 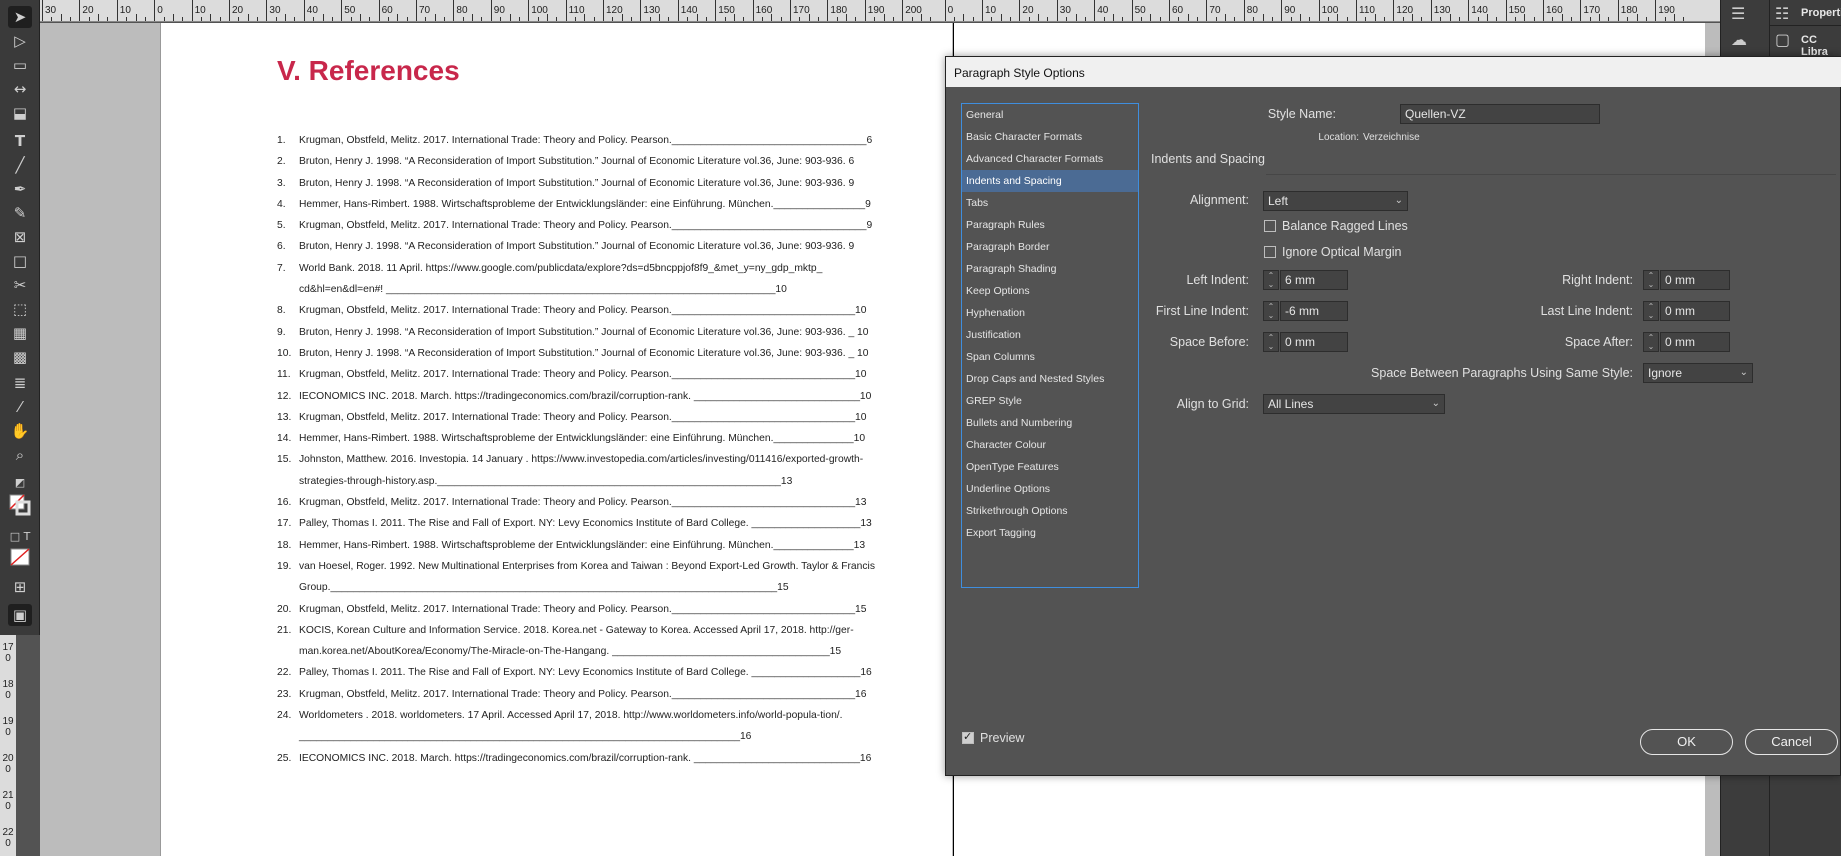 What do you see at coordinates (1271, 342) in the screenshot?
I see `space-before-stepper: ⌃ ⌄` at bounding box center [1271, 342].